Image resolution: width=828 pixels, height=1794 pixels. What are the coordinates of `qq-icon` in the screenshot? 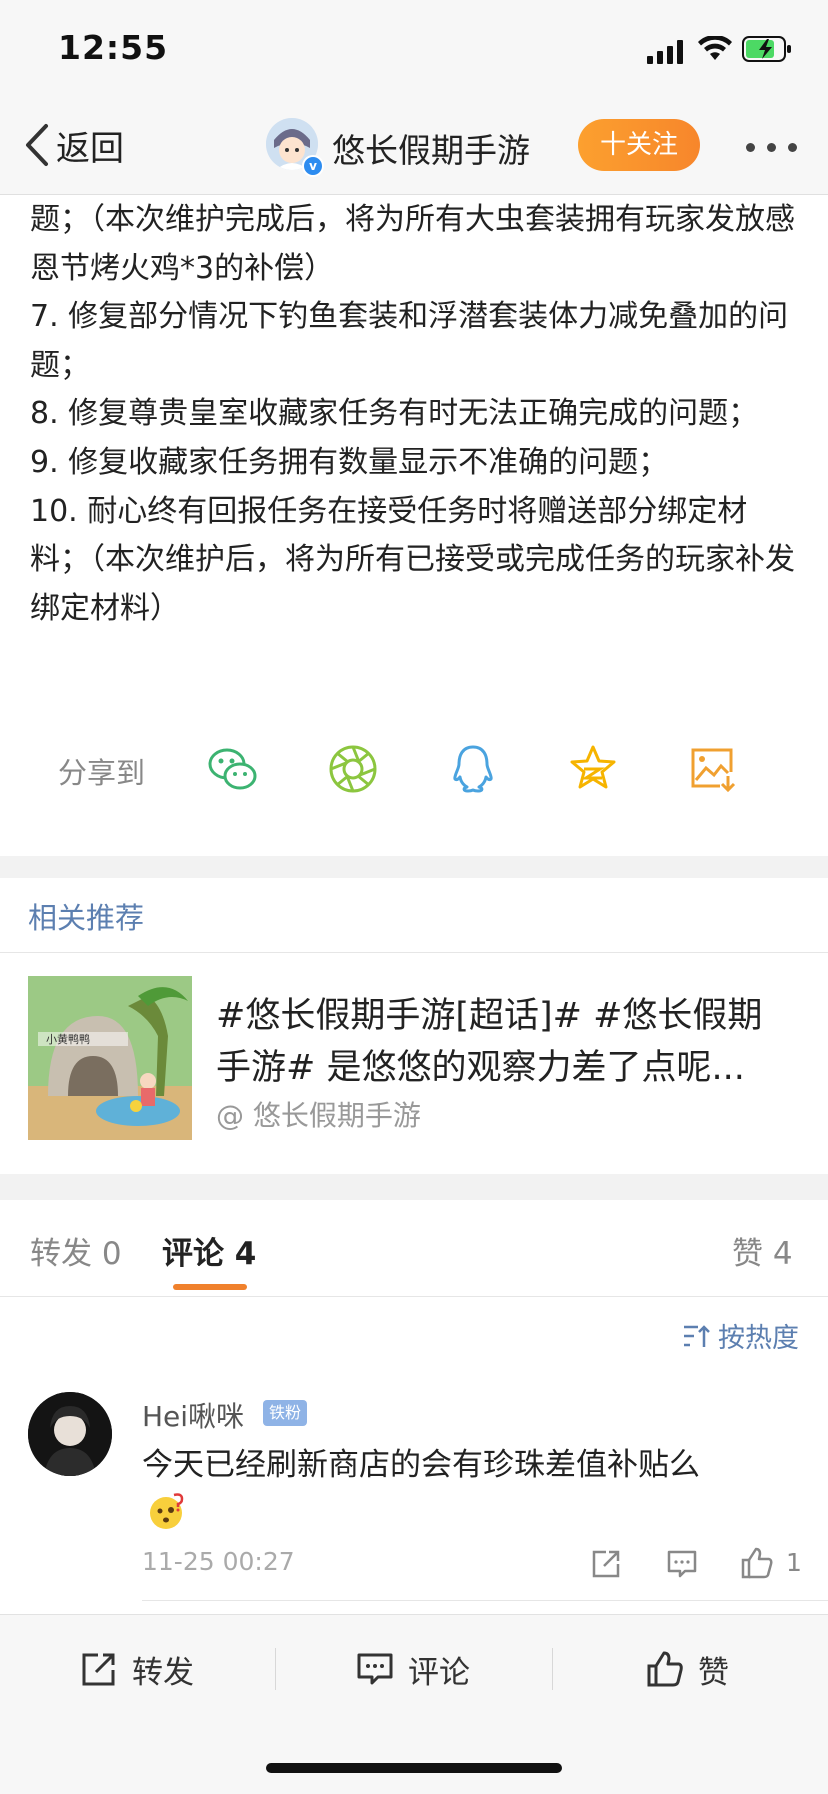 It's located at (473, 769).